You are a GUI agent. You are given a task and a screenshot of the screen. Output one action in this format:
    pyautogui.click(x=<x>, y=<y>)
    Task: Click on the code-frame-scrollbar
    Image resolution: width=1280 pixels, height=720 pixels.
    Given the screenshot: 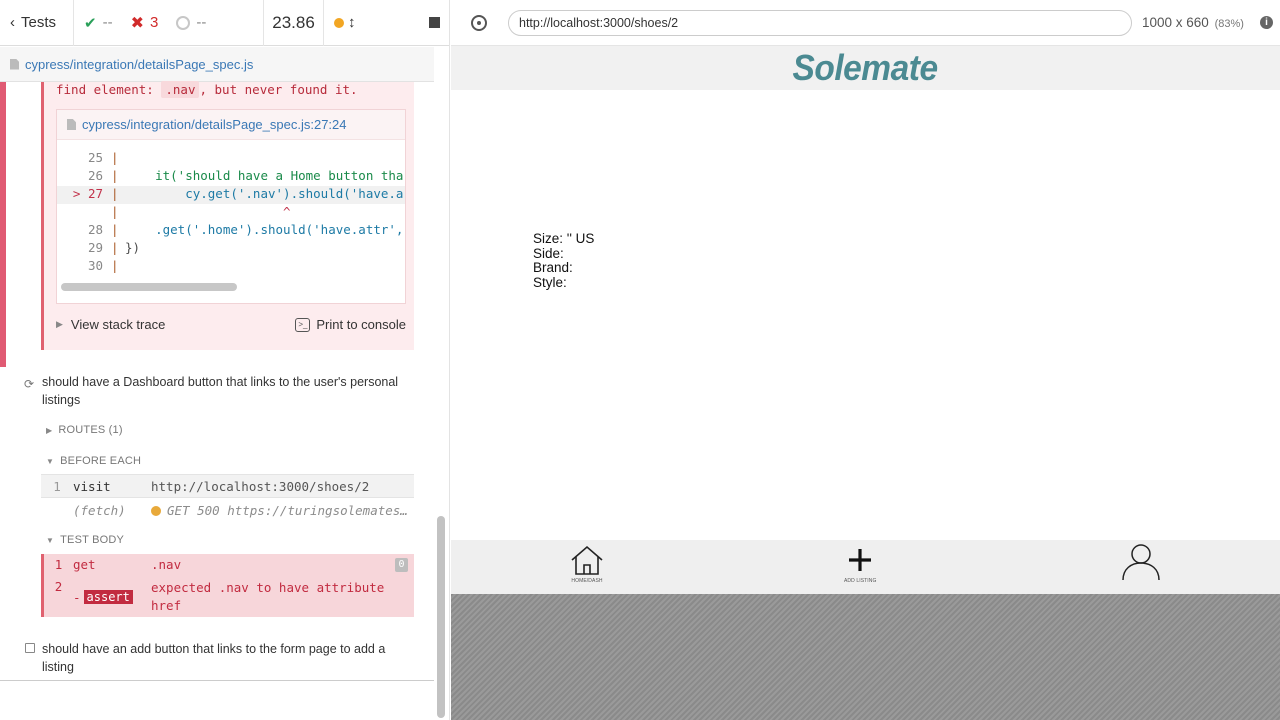 What is the action you would take?
    pyautogui.click(x=231, y=287)
    